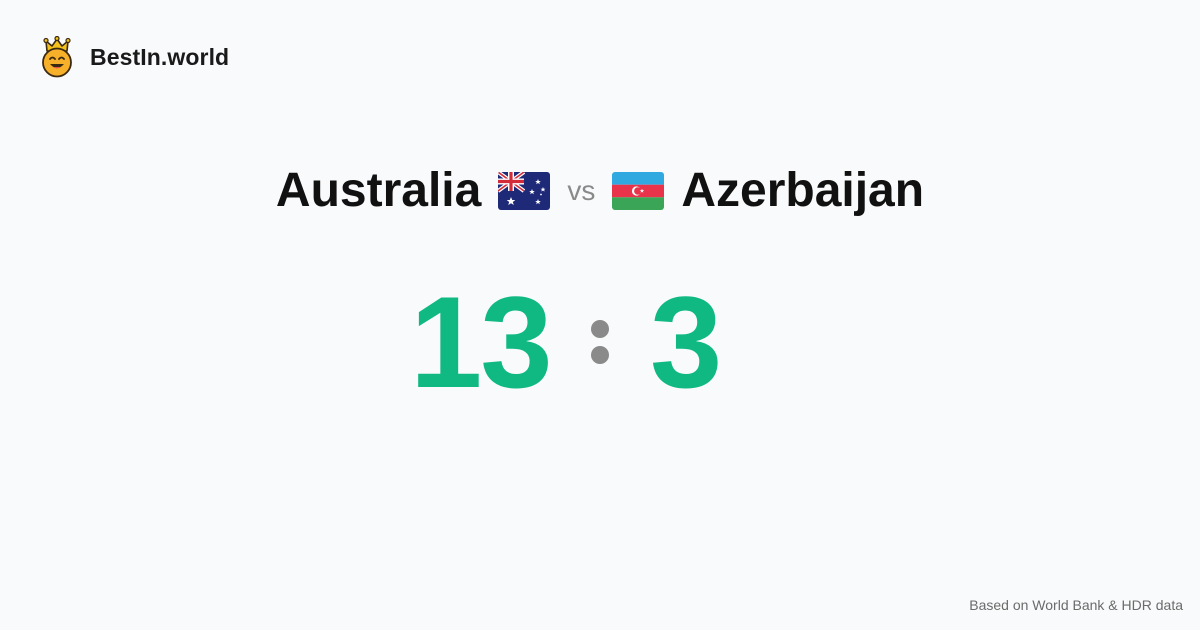 This screenshot has width=1200, height=630. Describe the element at coordinates (638, 191) in the screenshot. I see `azerbaijan-flag-icon` at that location.